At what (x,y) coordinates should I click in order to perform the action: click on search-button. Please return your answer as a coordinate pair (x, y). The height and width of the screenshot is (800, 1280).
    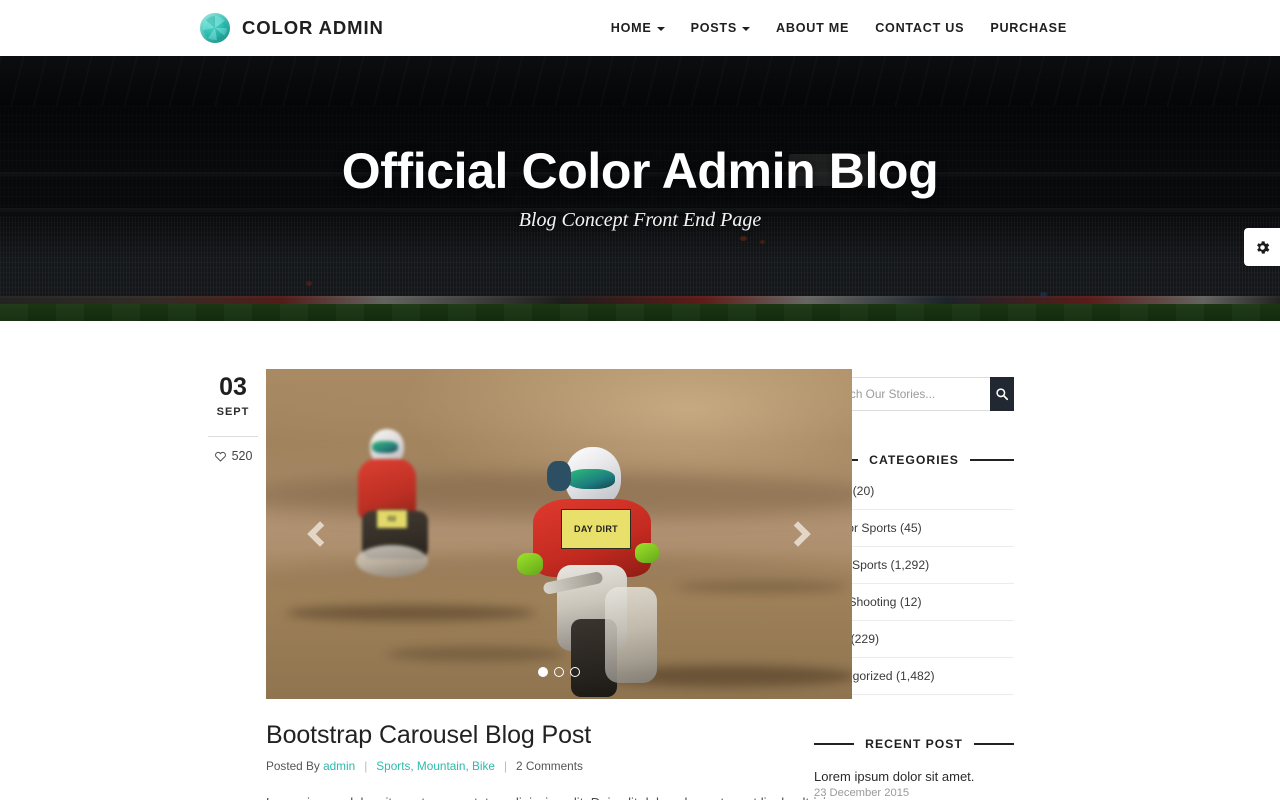
    Looking at the image, I should click on (1002, 394).